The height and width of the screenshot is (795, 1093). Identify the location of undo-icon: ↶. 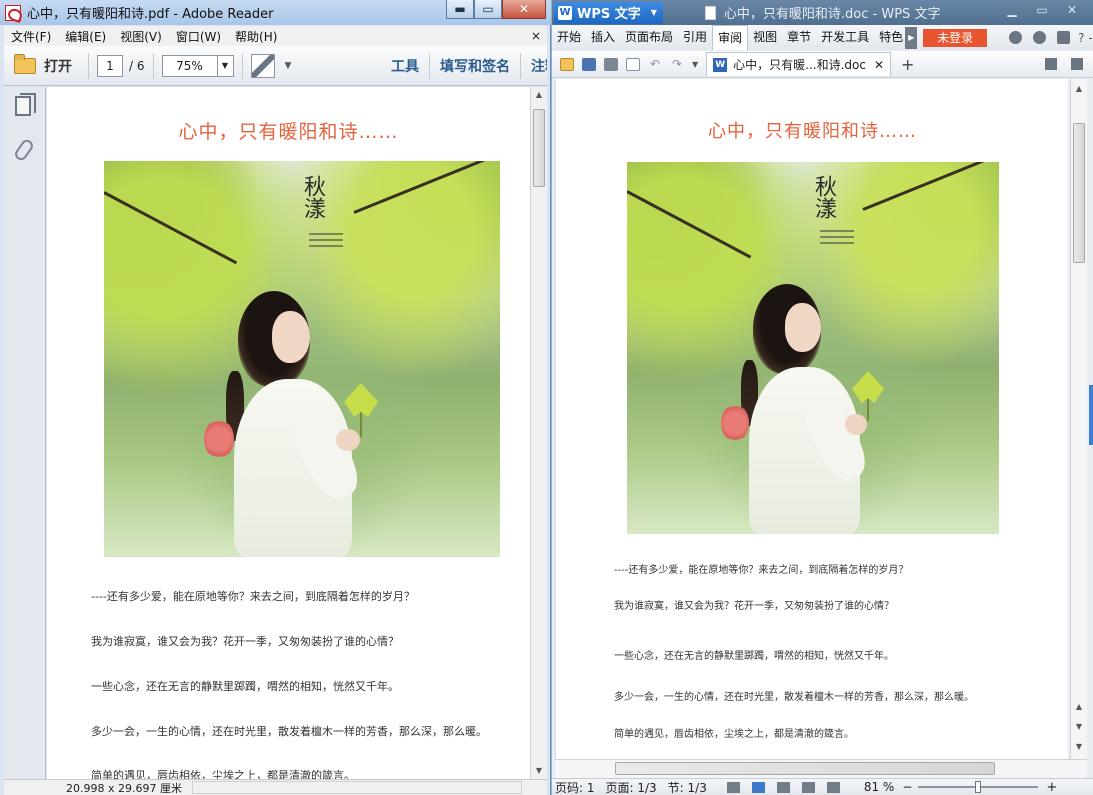
(655, 64).